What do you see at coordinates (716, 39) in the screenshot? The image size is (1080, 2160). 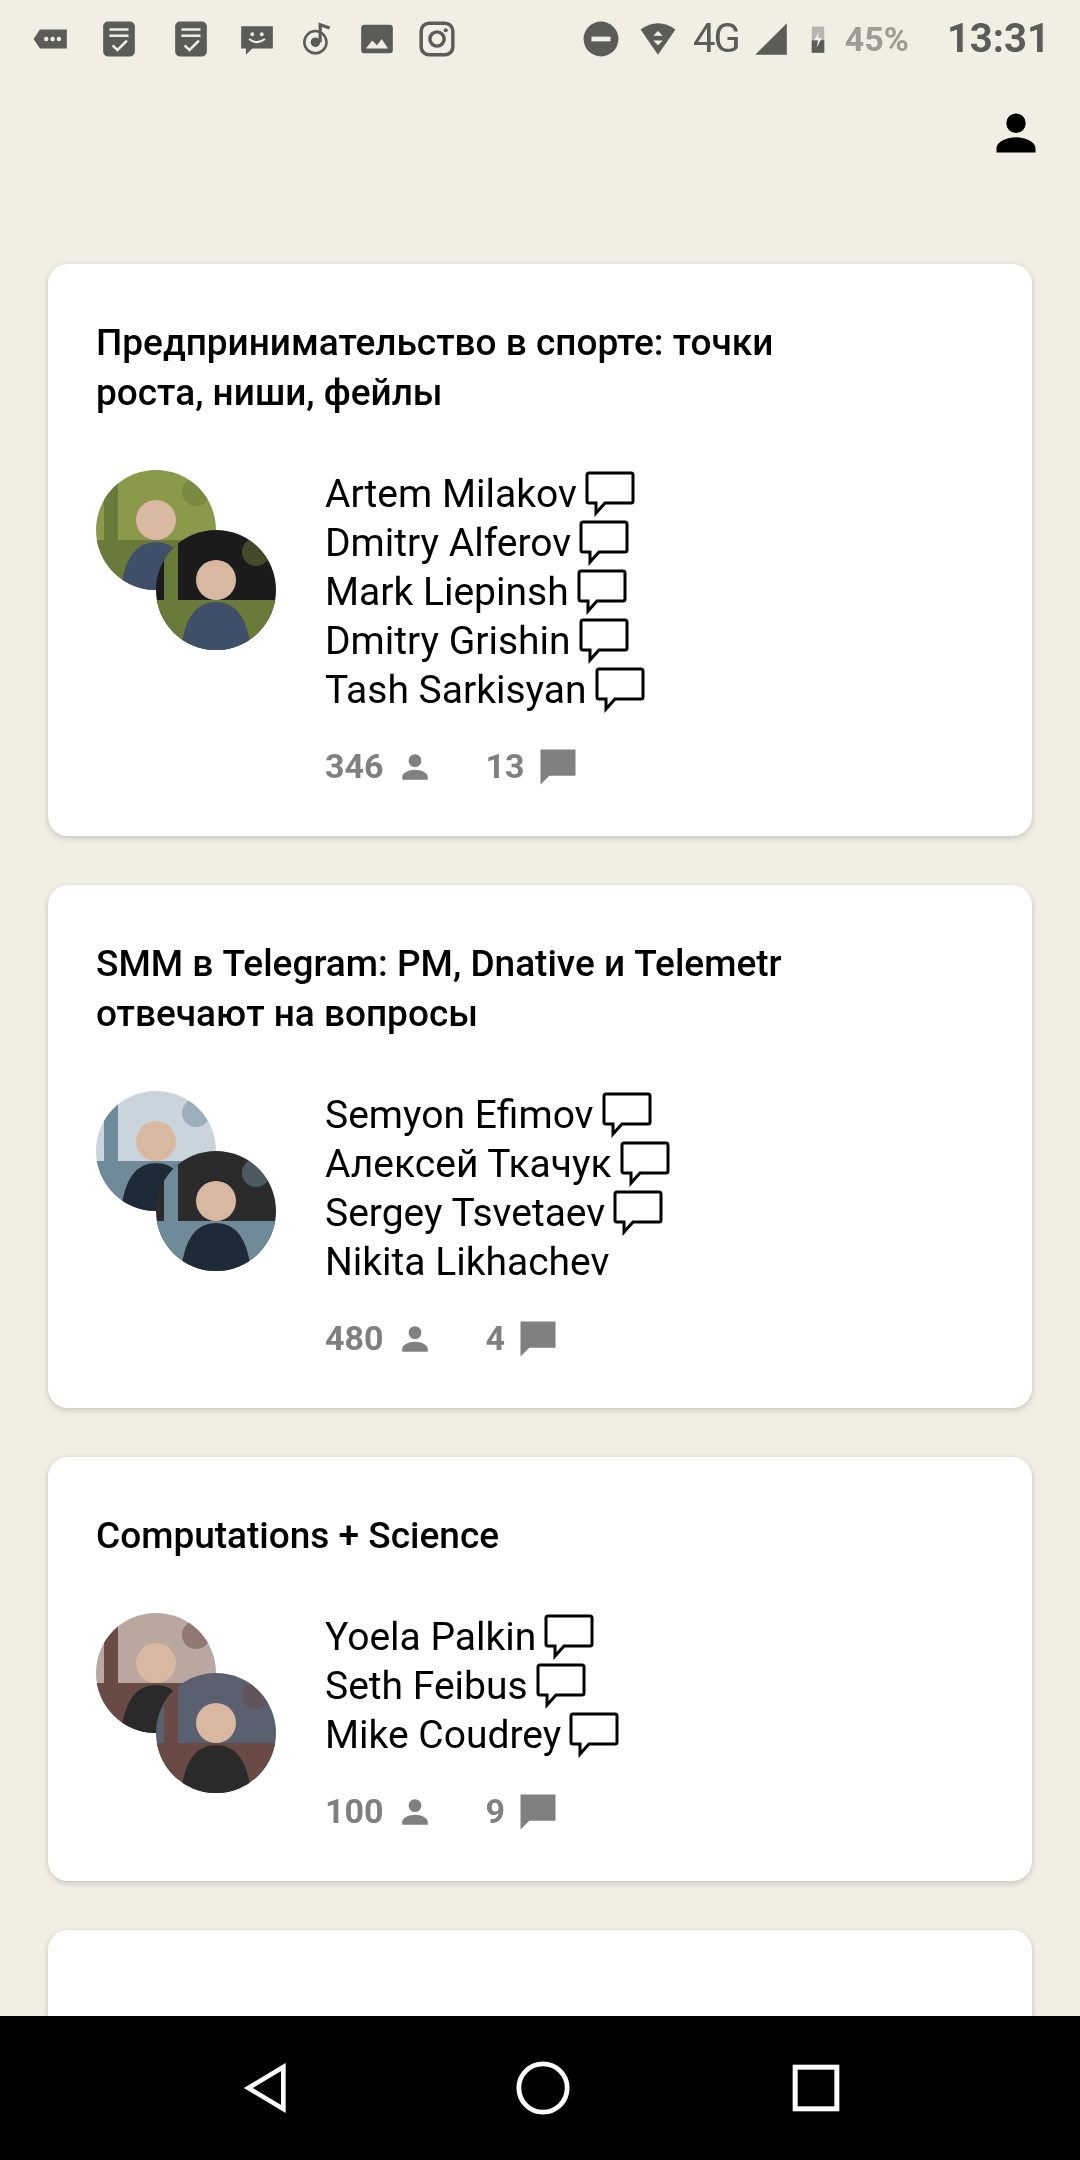 I see `network-type: 4G` at bounding box center [716, 39].